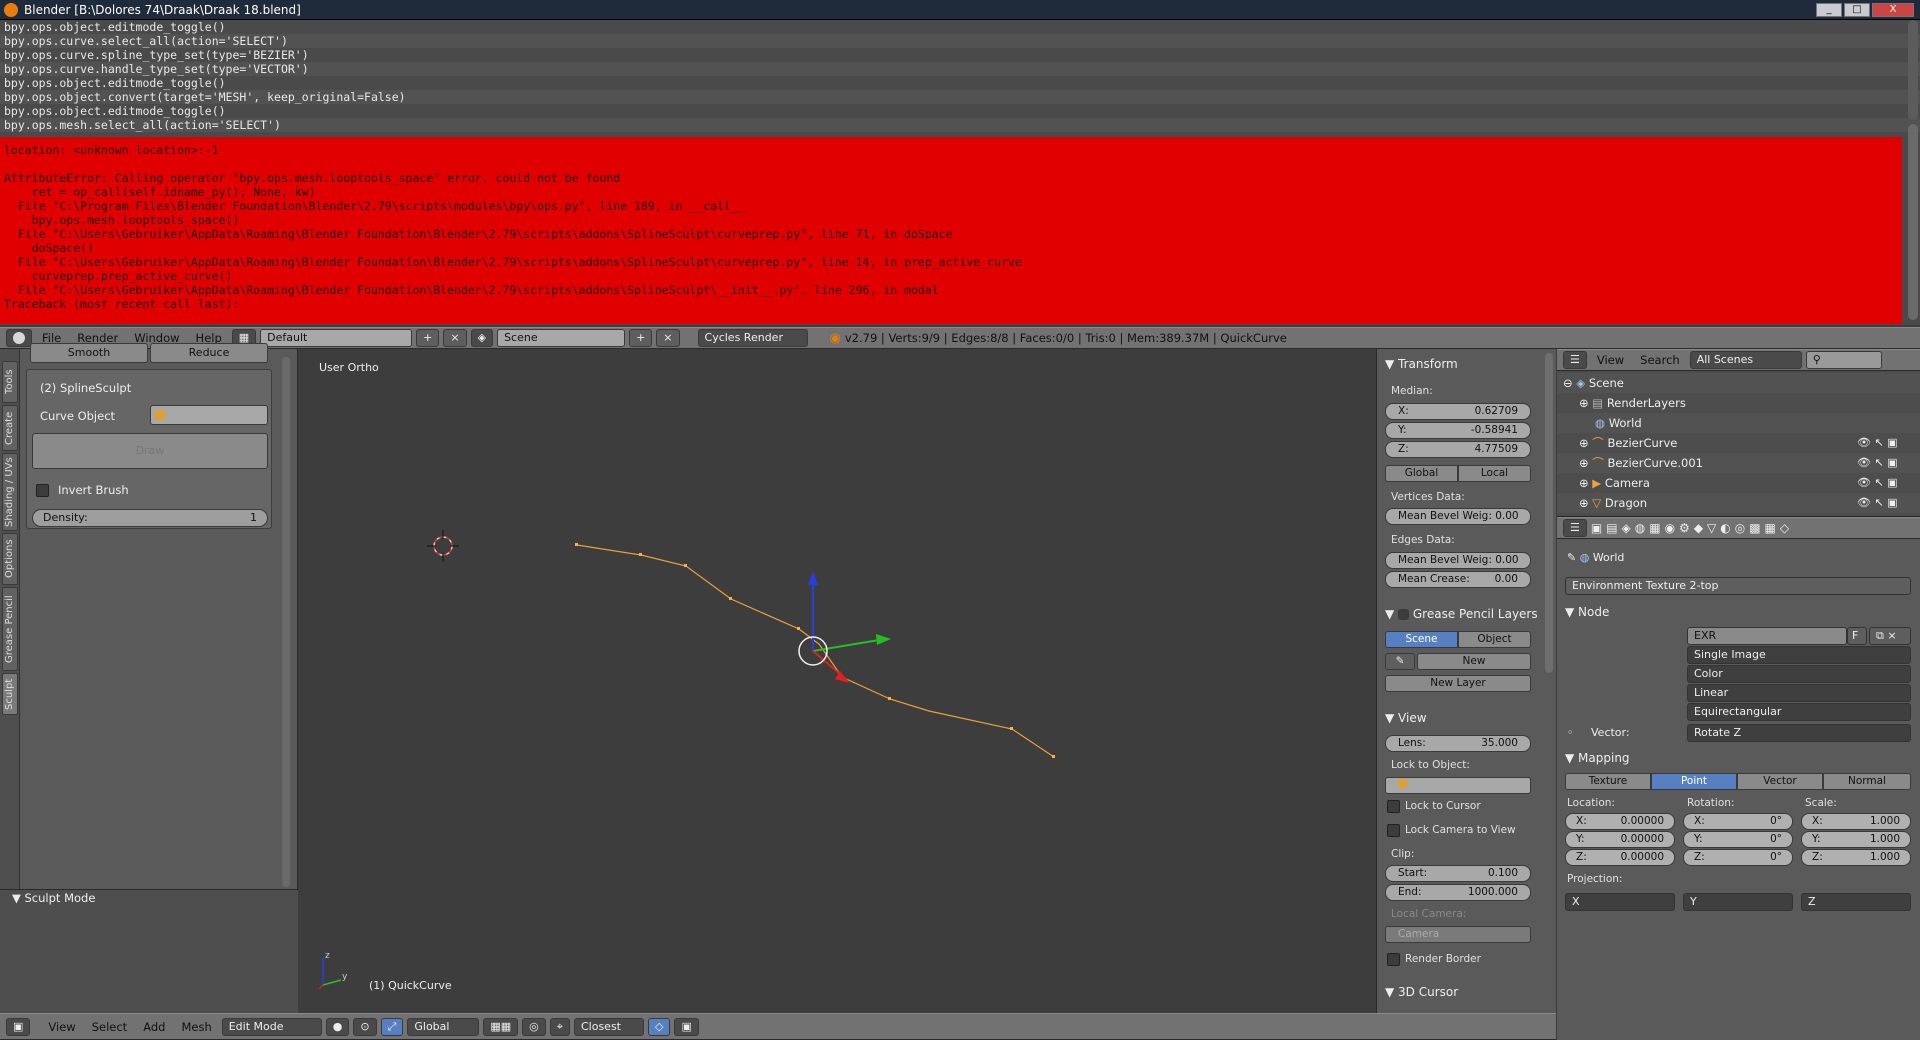 The height and width of the screenshot is (1040, 1920). What do you see at coordinates (561, 338) in the screenshot?
I see `scene-field: Scene` at bounding box center [561, 338].